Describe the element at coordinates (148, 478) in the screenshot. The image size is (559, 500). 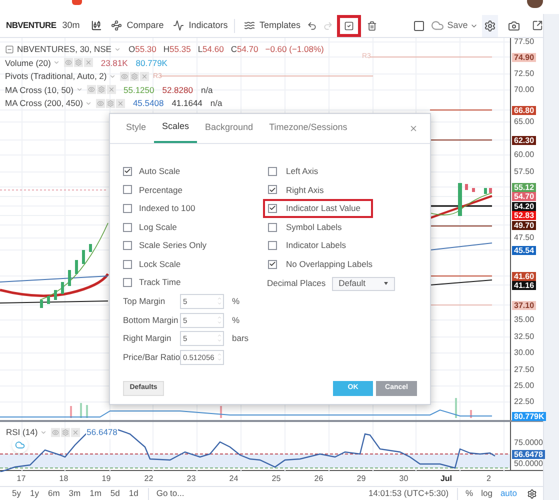
I see `time-axis-label: 22` at that location.